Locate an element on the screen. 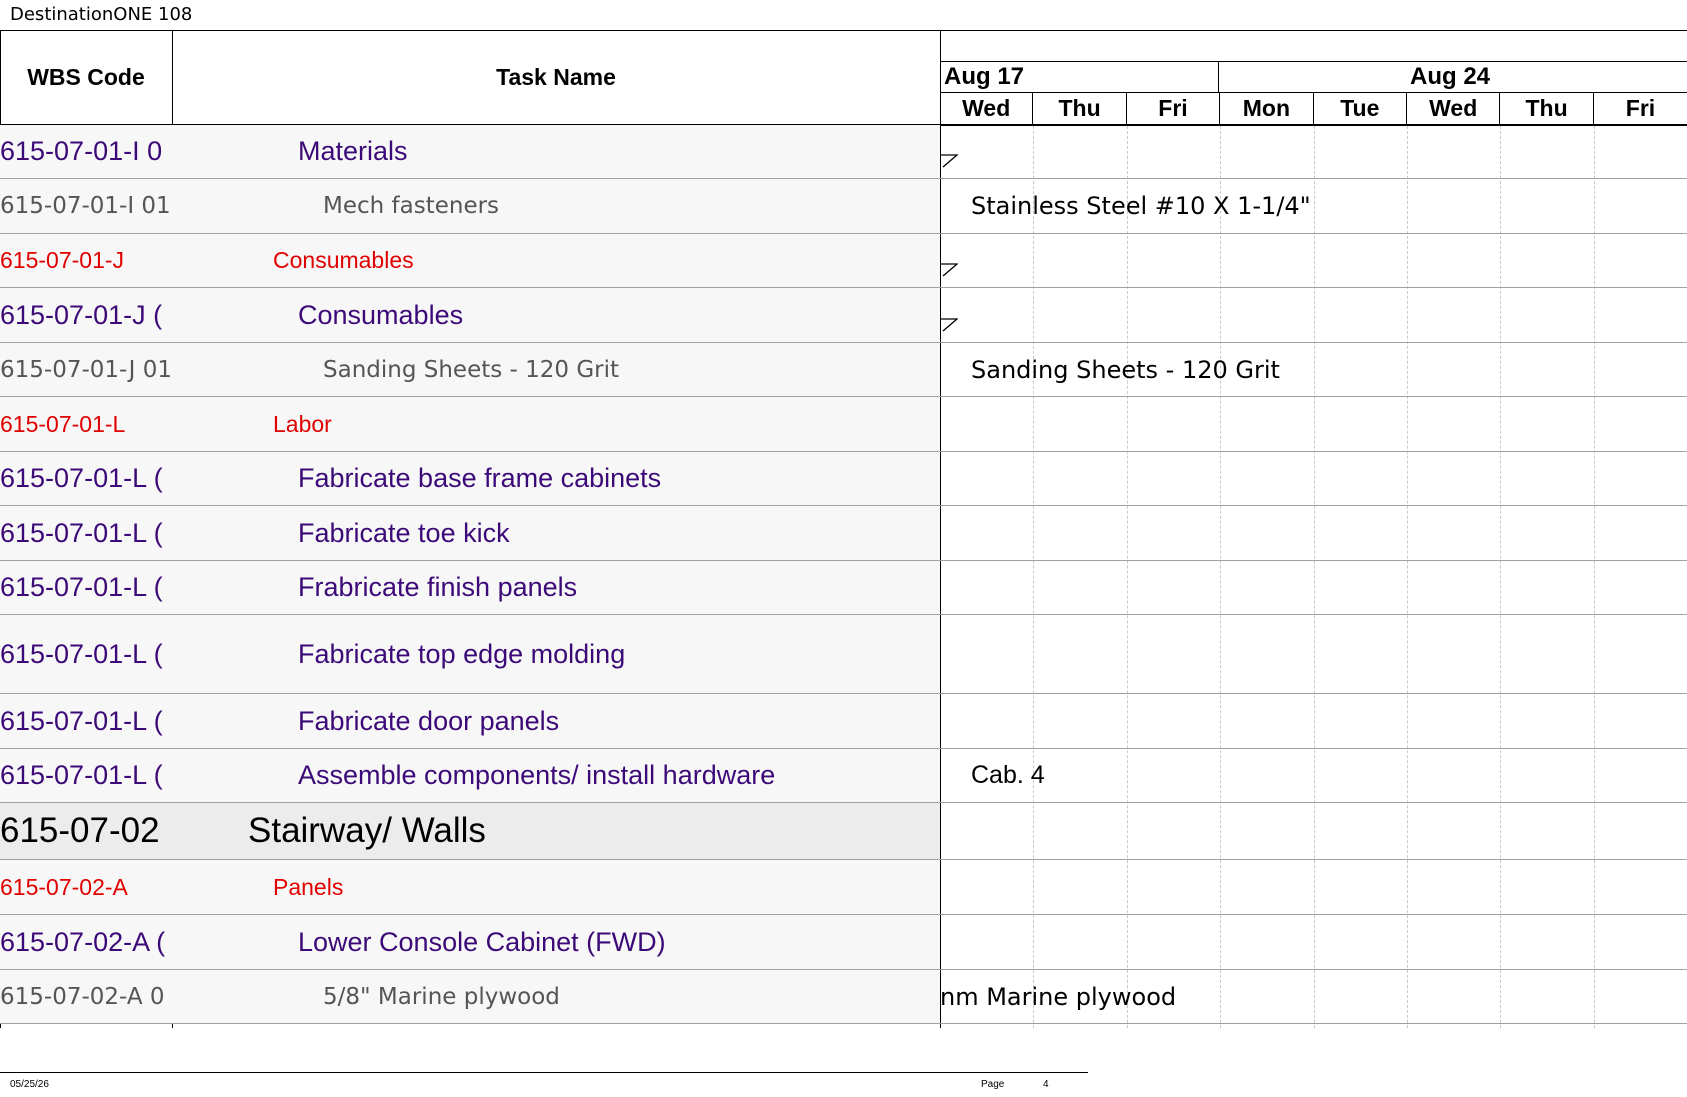  task-name-cell: Sanding Sheets - 120 Grit is located at coordinates (471, 369).